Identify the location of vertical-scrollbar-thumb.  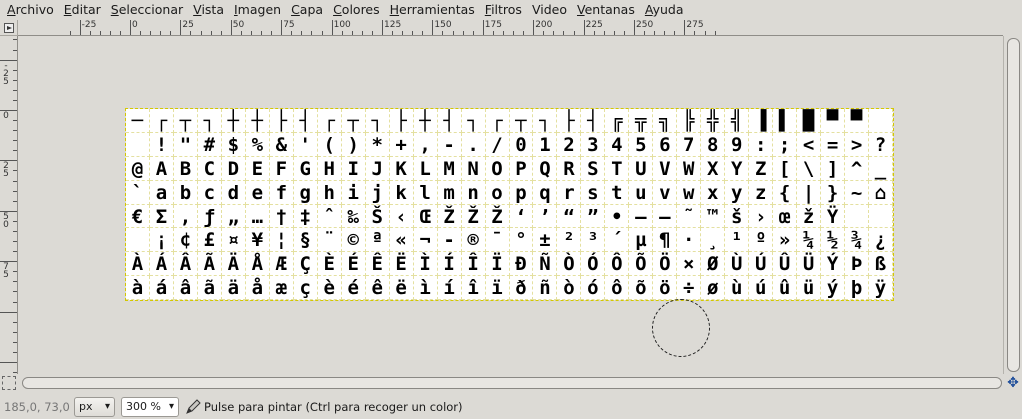
(1013, 205).